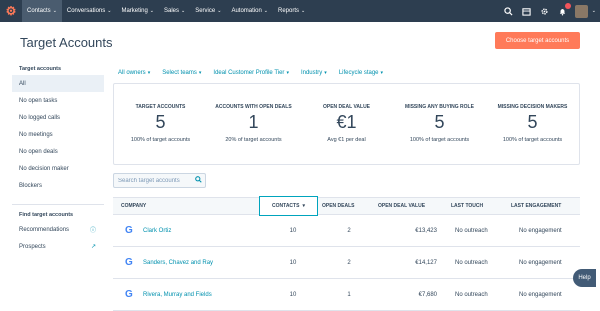 The image size is (600, 311). What do you see at coordinates (58, 134) in the screenshot?
I see `sidebar-item-no-meetings: No meetings` at bounding box center [58, 134].